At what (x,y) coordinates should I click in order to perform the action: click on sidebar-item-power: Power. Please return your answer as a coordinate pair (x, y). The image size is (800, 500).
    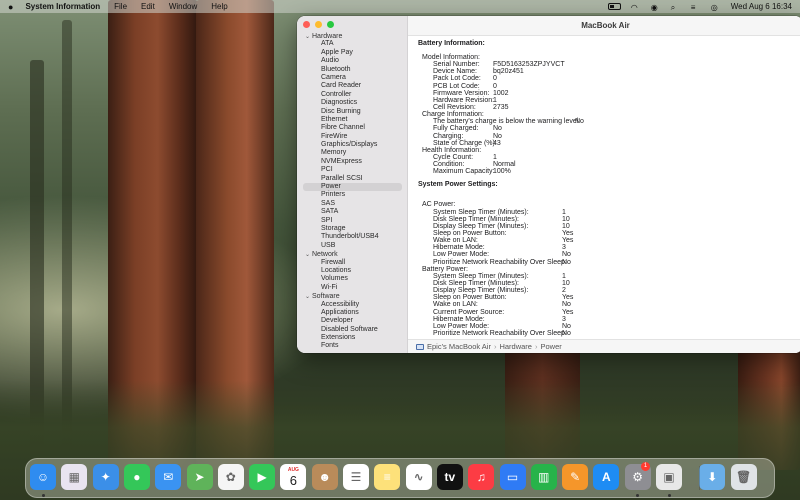
    Looking at the image, I should click on (352, 187).